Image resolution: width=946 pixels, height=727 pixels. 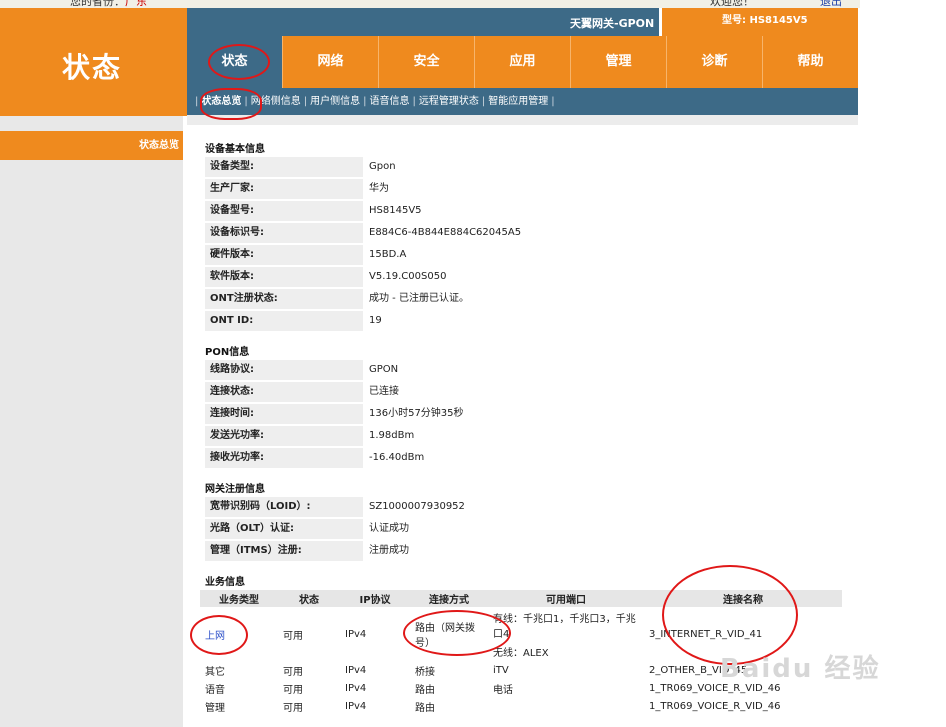 I want to click on cell-ports: 有线：千兆口1，千兆口3，千兆口4 无线：ALEX, so click(x=566, y=634).